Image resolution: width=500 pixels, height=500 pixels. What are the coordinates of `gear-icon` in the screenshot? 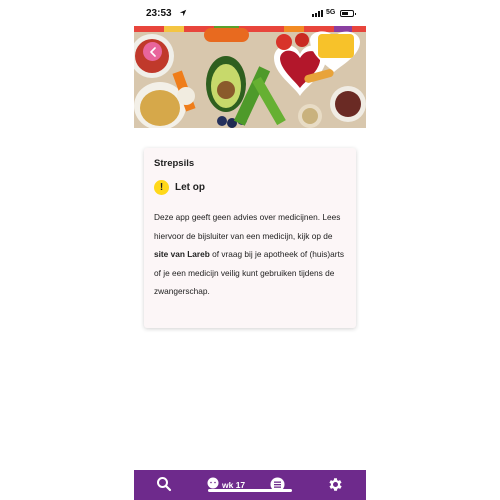 It's located at (335, 484).